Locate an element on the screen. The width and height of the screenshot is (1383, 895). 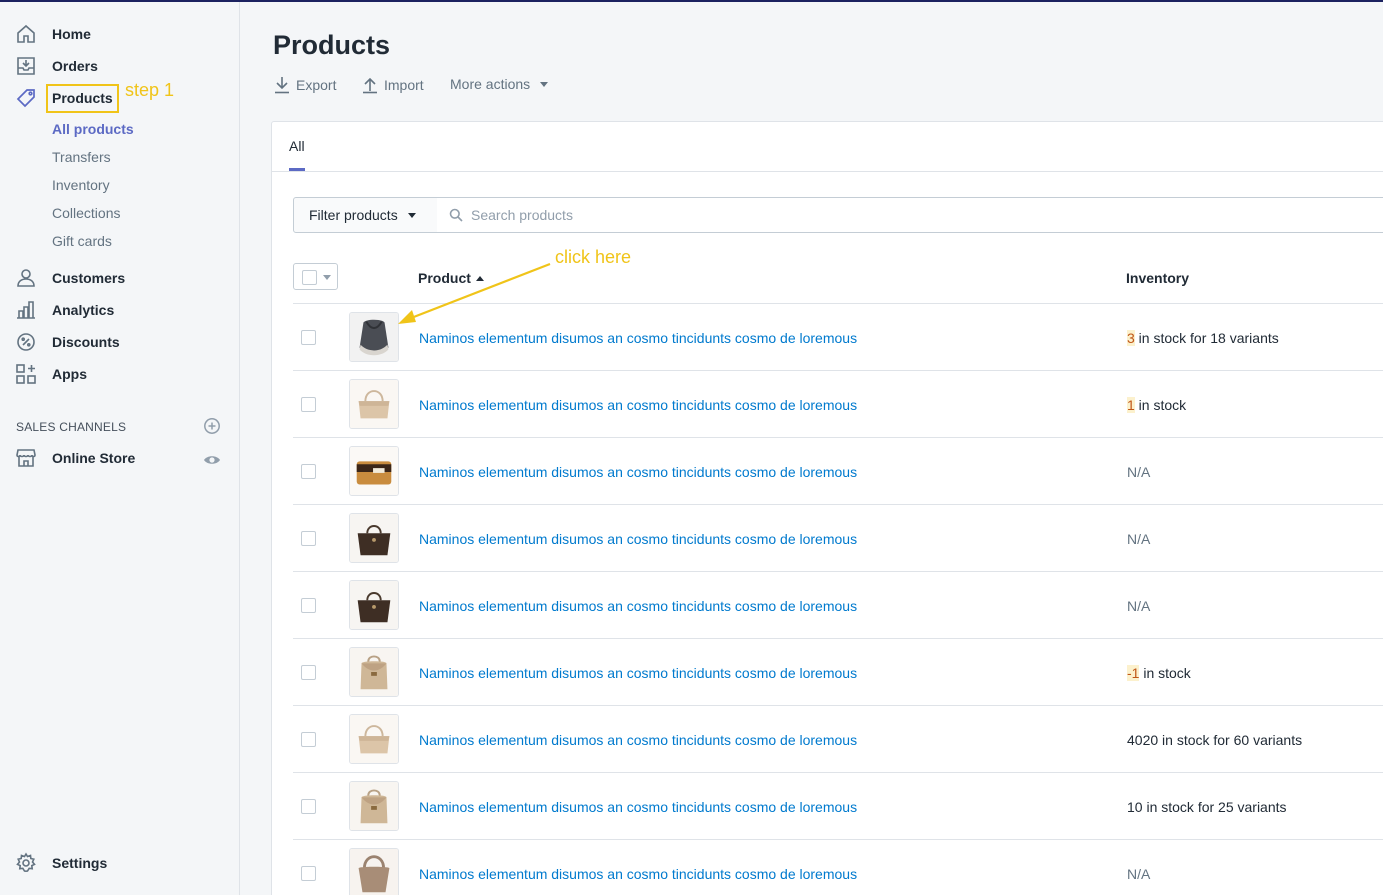
sidebar-subitem-all-products: All products is located at coordinates (93, 129).